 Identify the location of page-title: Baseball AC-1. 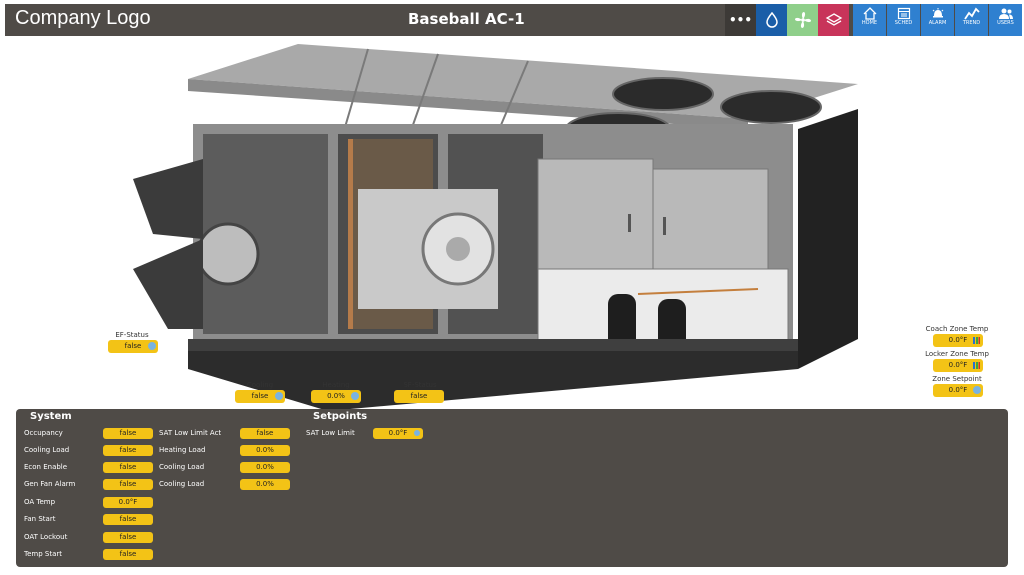
(466, 19).